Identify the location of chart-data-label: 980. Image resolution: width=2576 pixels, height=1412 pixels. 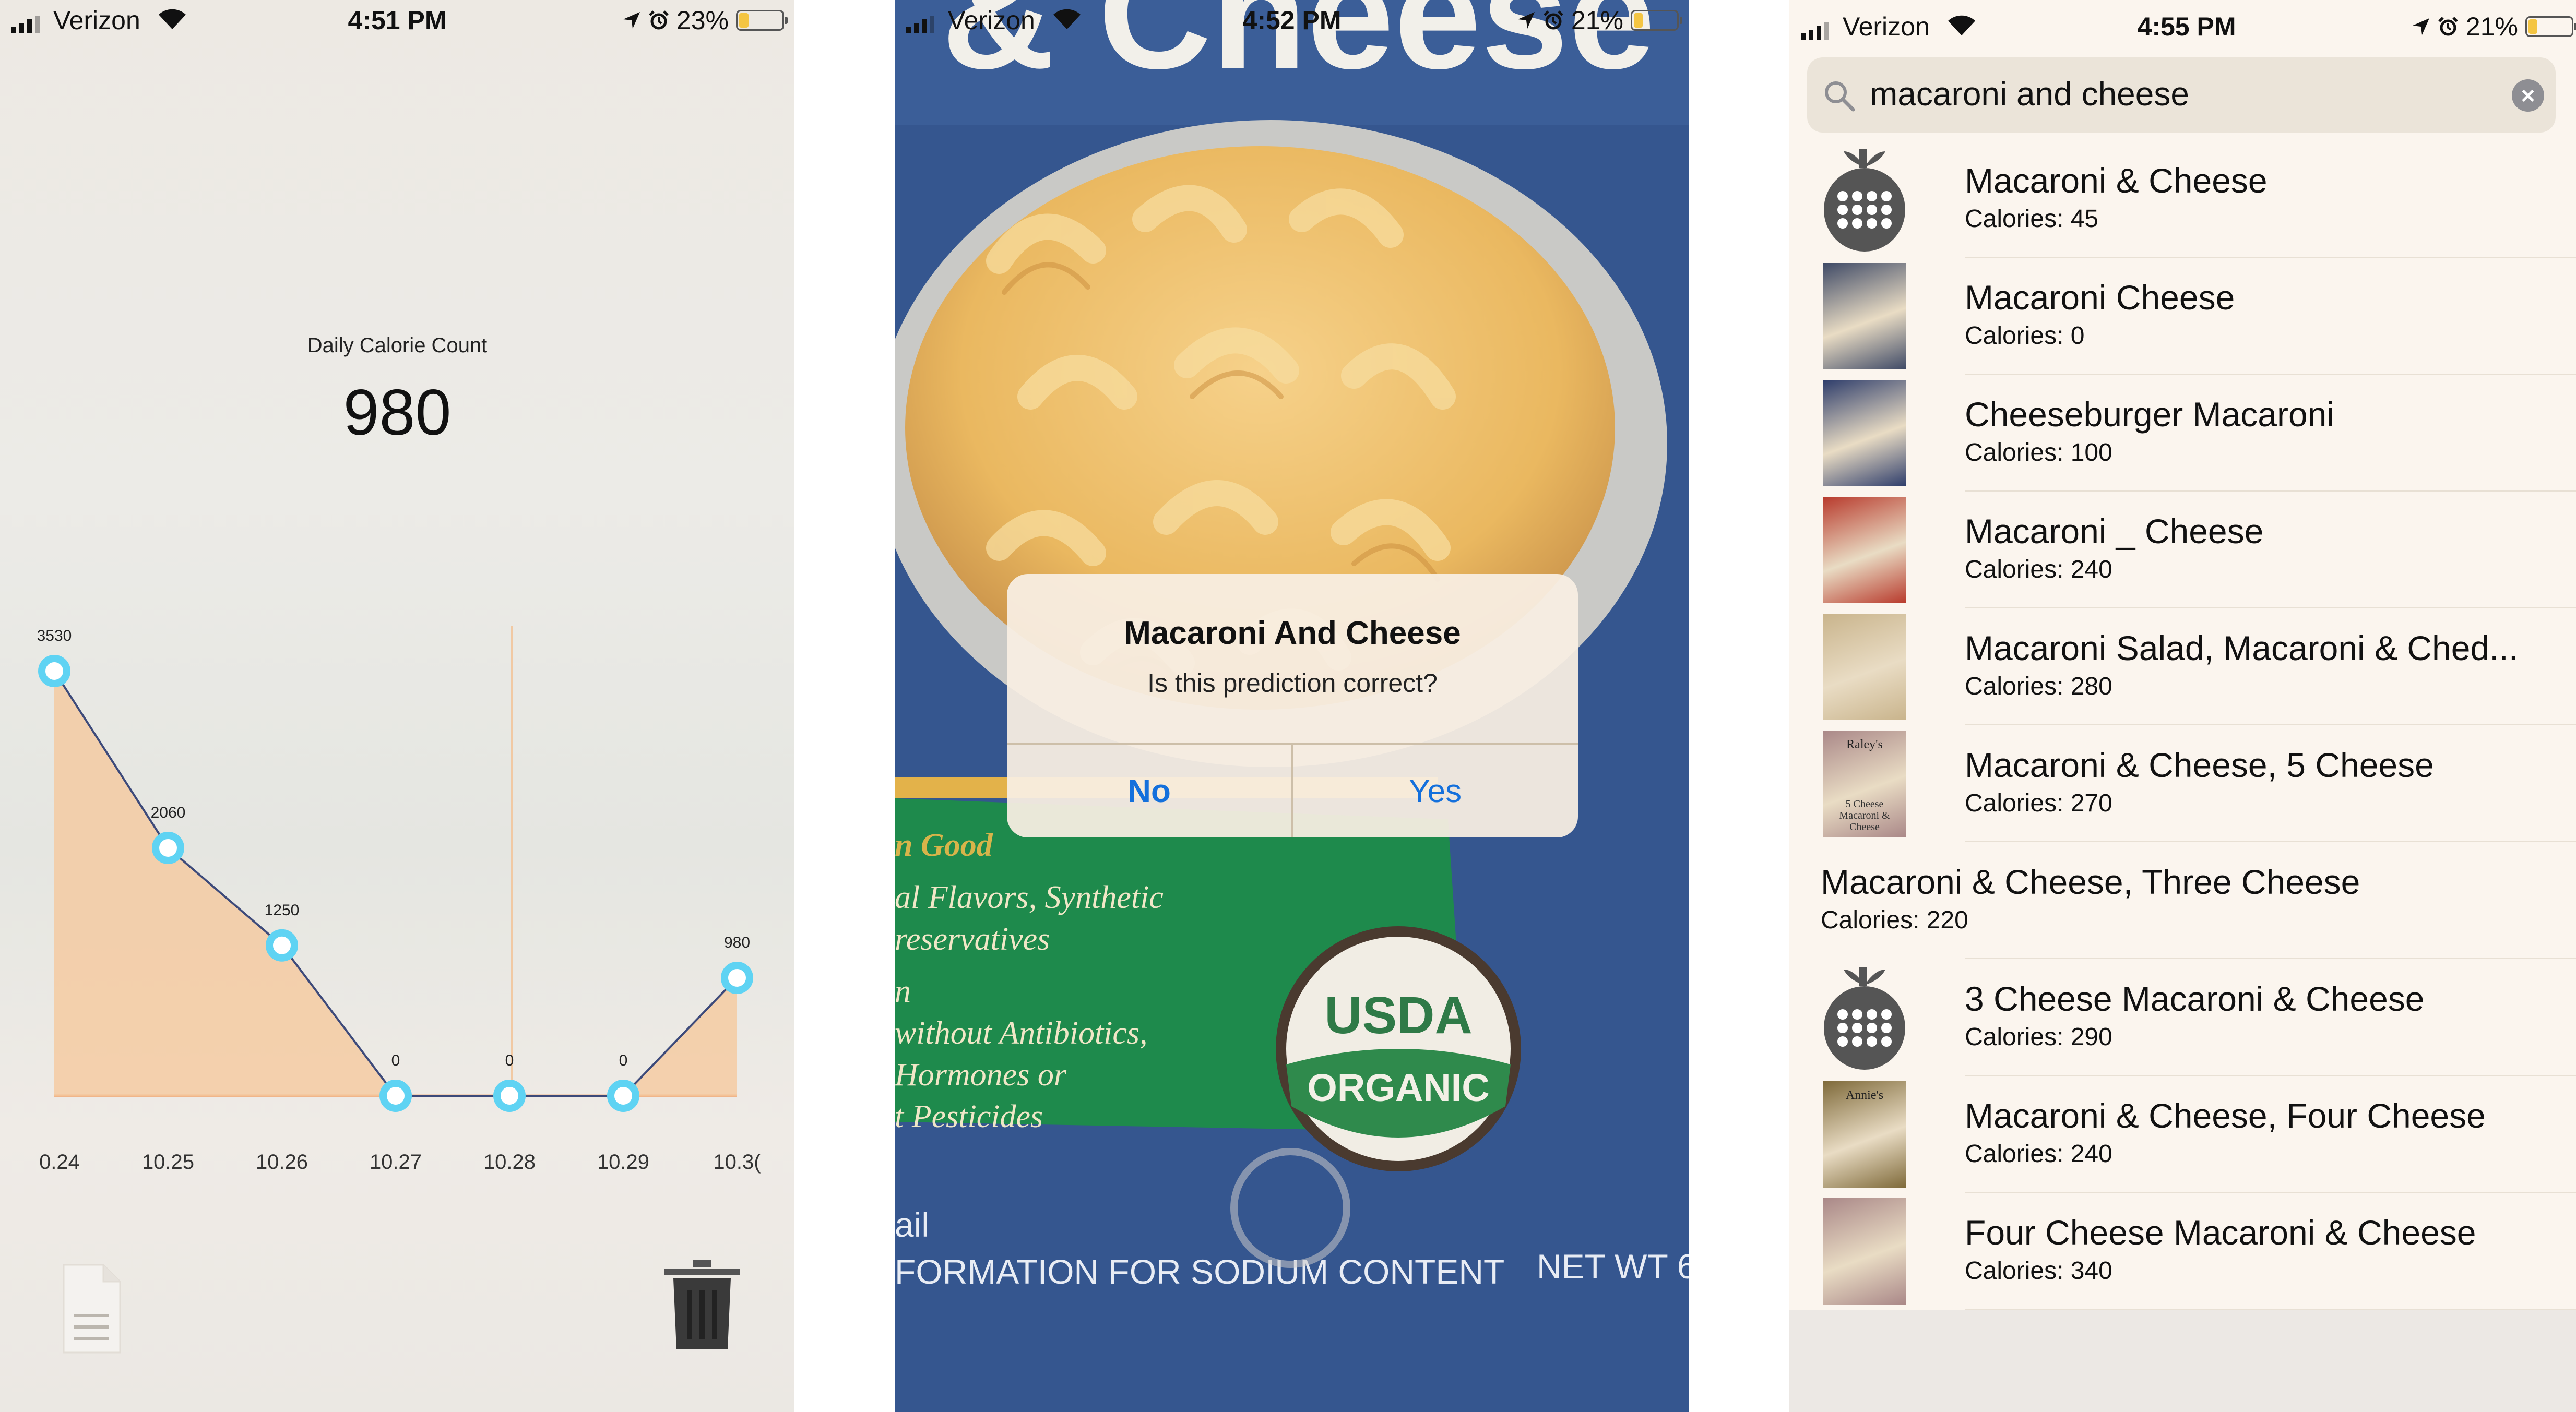
(737, 942).